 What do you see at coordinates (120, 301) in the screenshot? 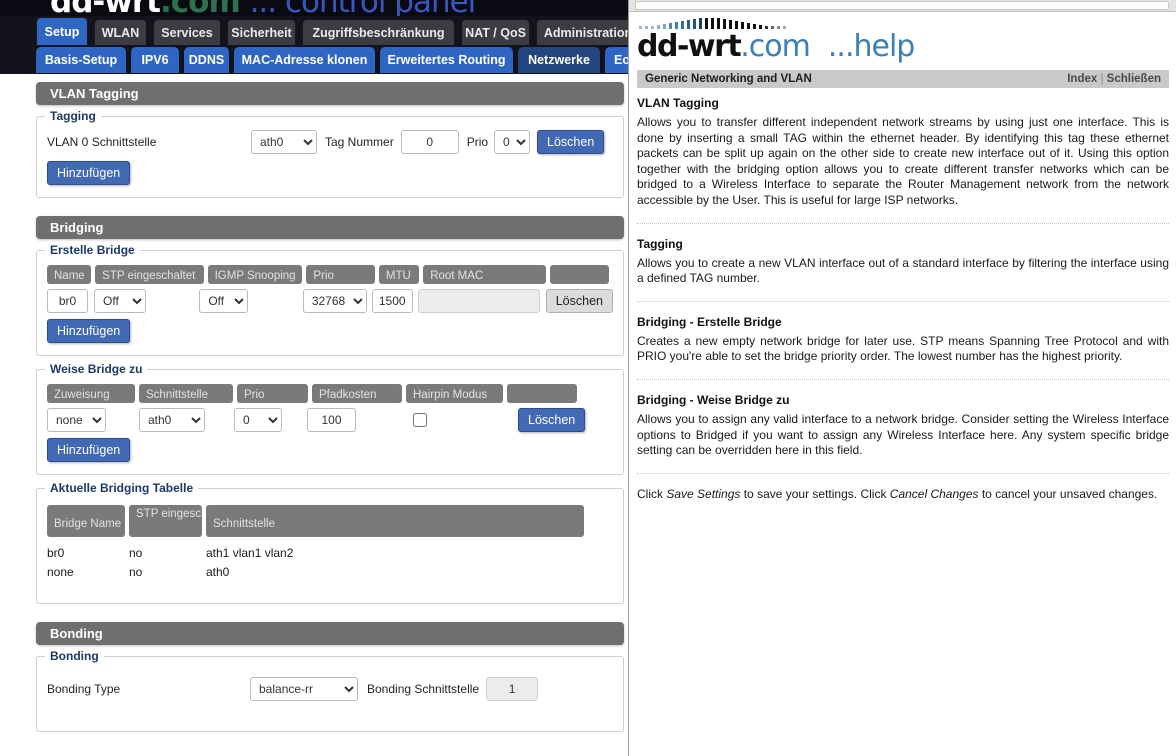
I see `bridge-stp-select: Off` at bounding box center [120, 301].